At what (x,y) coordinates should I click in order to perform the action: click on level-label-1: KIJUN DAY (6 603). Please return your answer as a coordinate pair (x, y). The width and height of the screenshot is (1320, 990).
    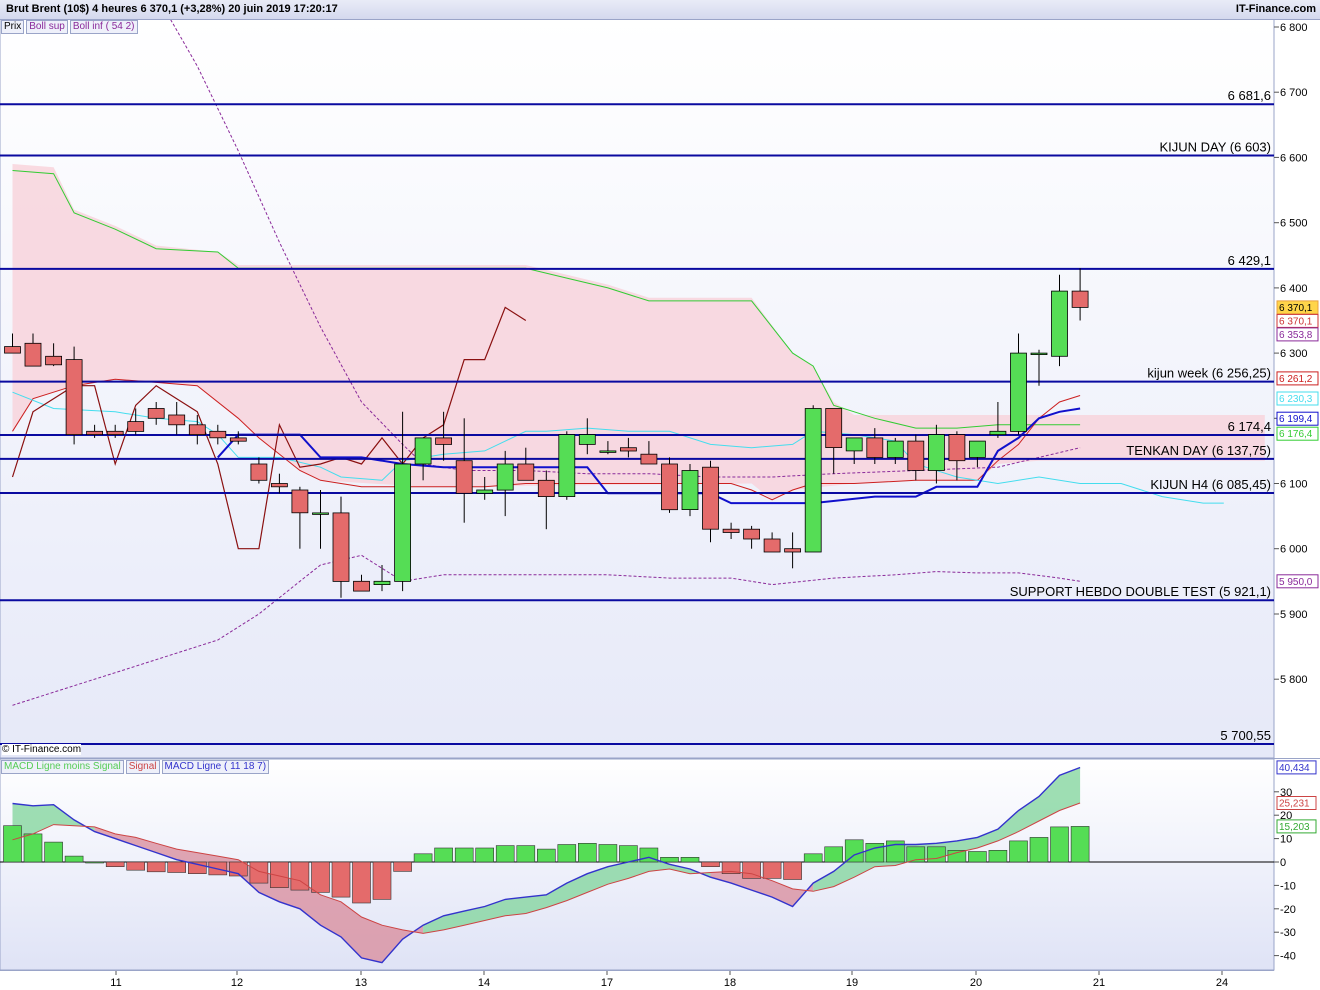
    Looking at the image, I should click on (1215, 147).